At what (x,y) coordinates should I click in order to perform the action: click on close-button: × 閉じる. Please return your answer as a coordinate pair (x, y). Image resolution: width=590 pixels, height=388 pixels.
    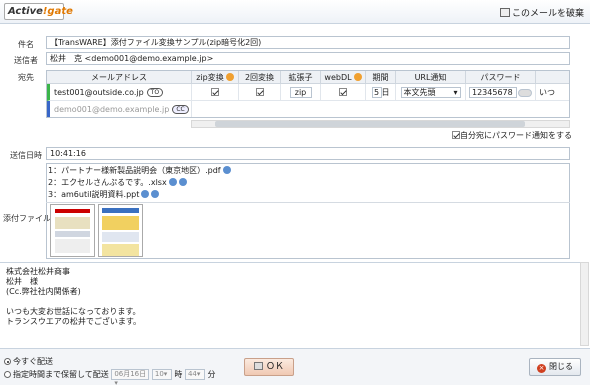
    Looking at the image, I should click on (555, 367).